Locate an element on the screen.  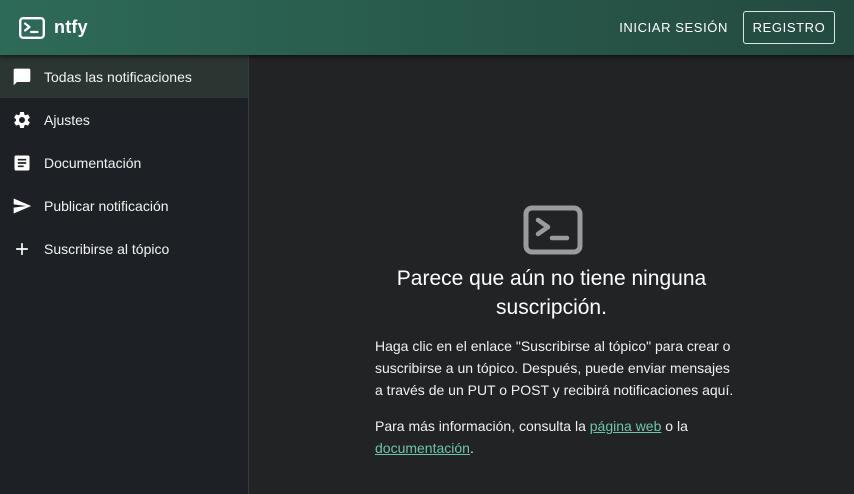
register-button: REGISTRO is located at coordinates (789, 27).